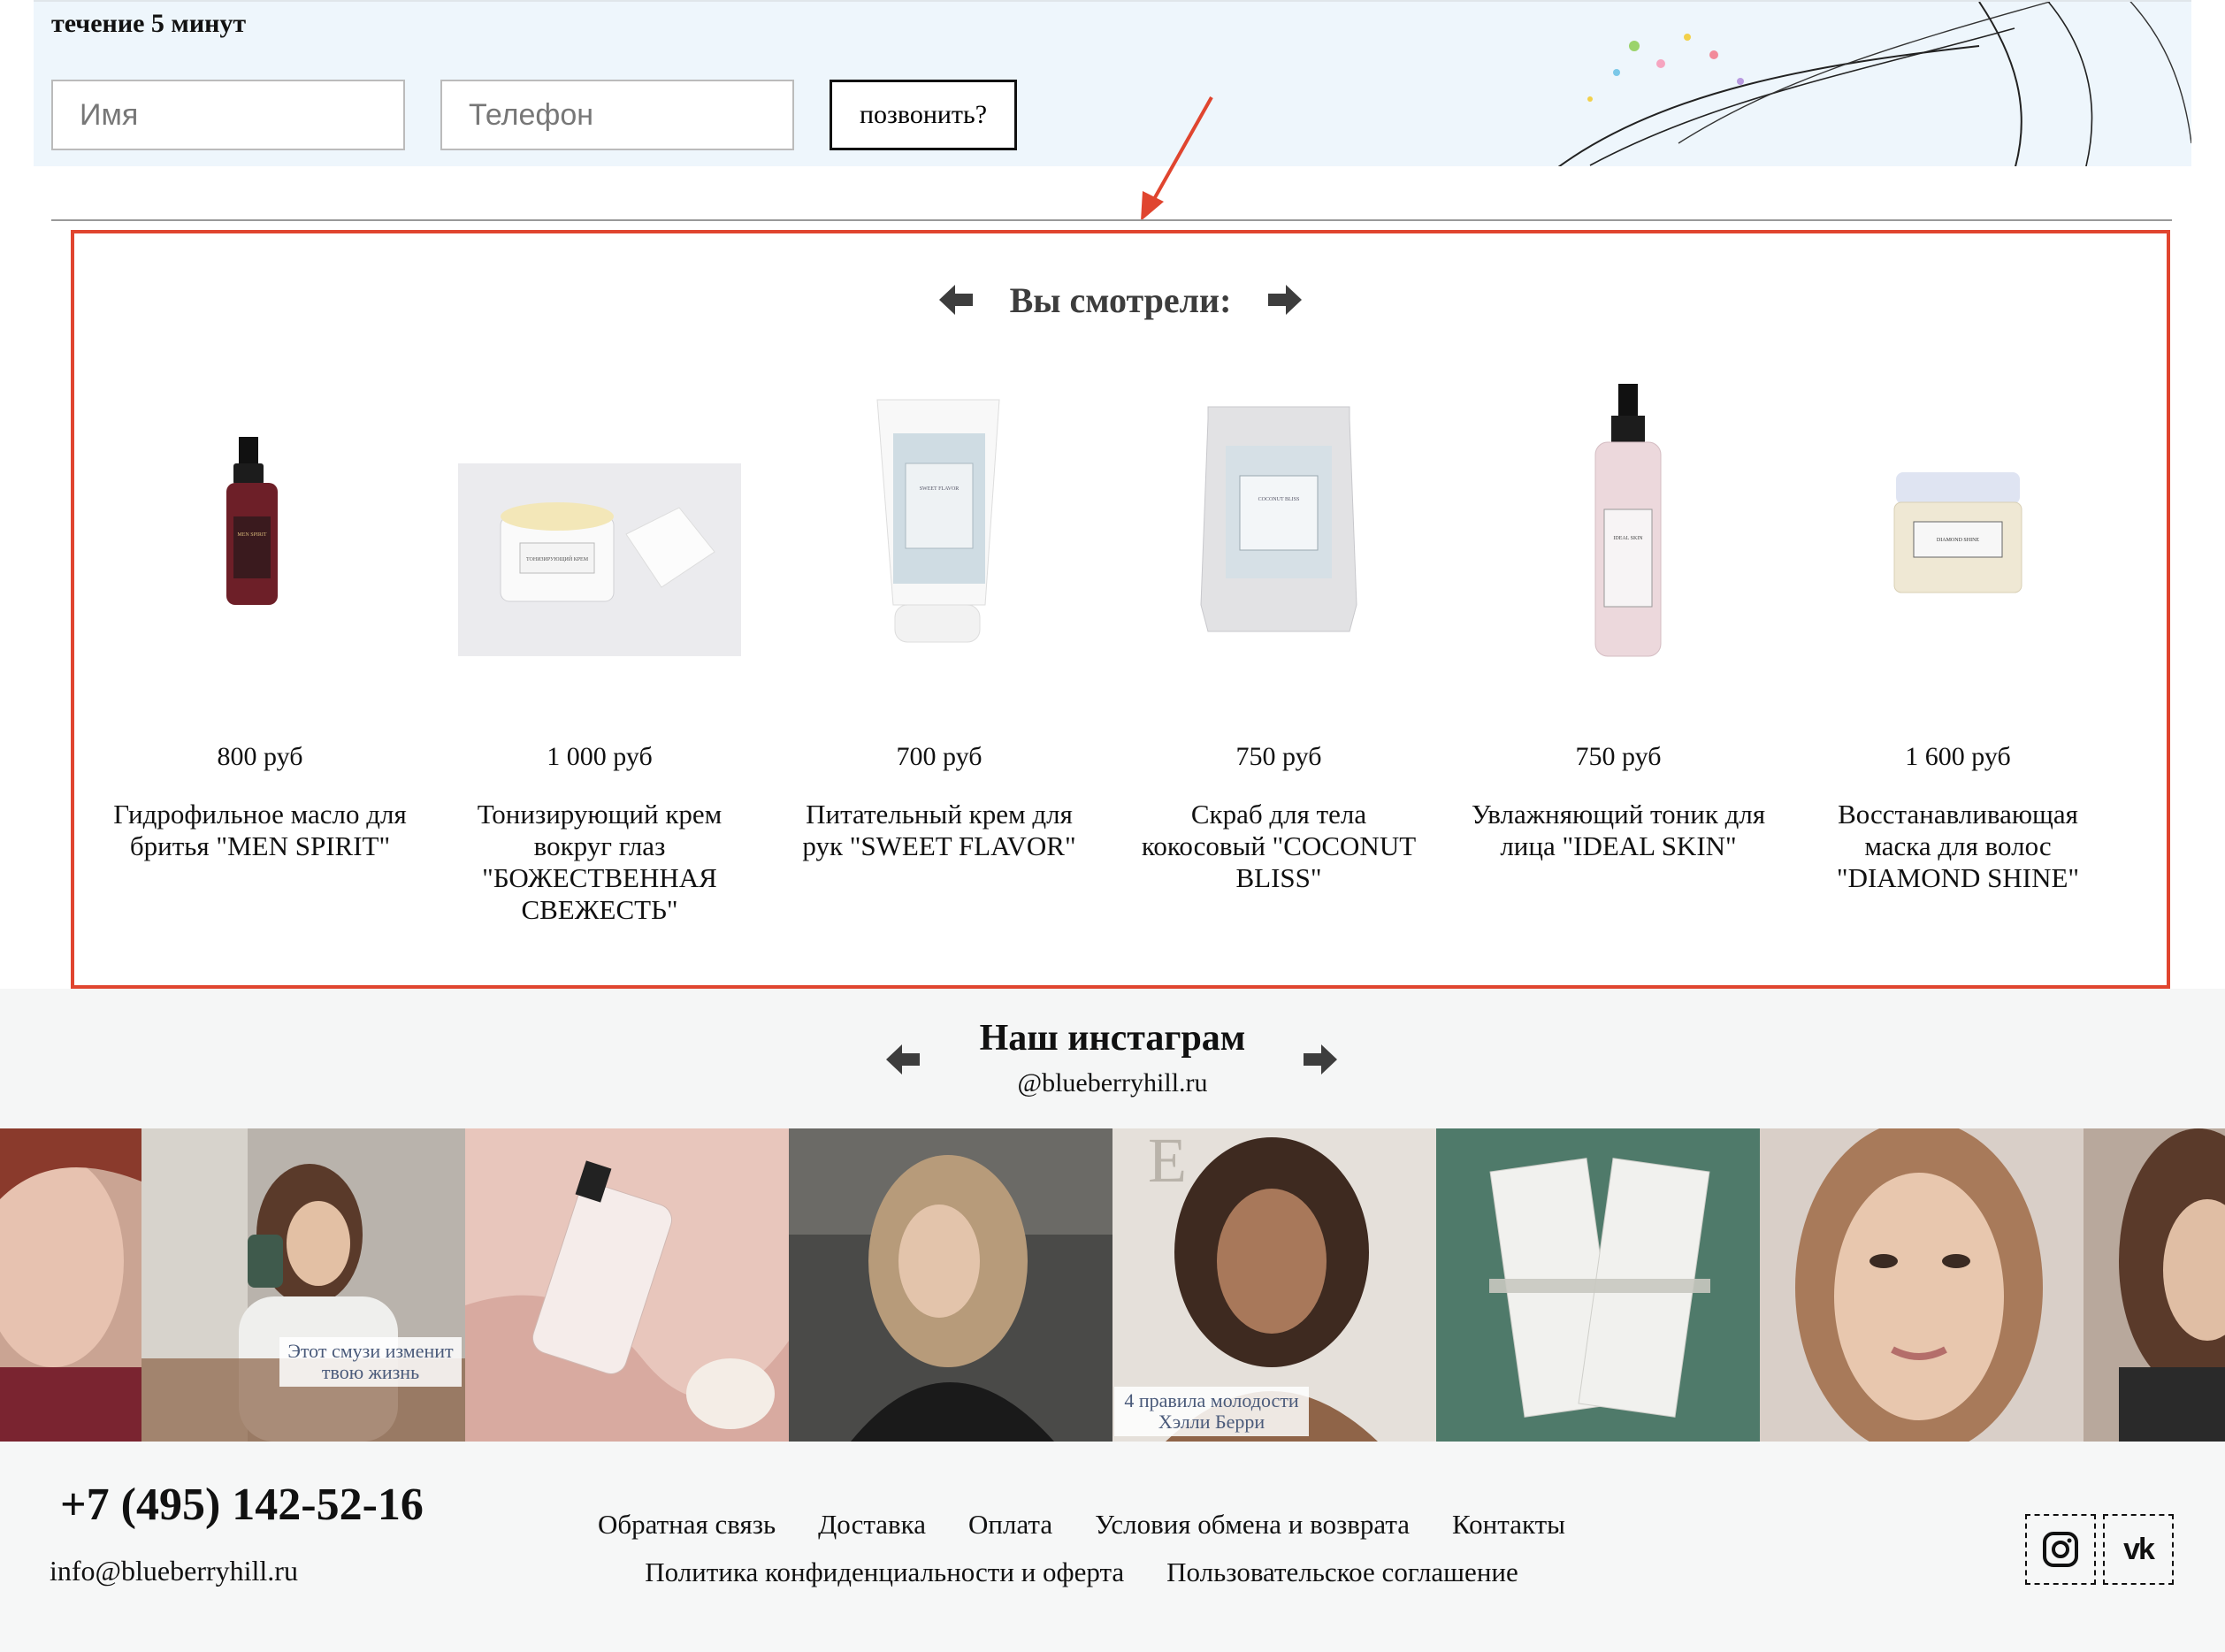  I want to click on product-label-text: COCONUT BLISS, so click(1279, 500).